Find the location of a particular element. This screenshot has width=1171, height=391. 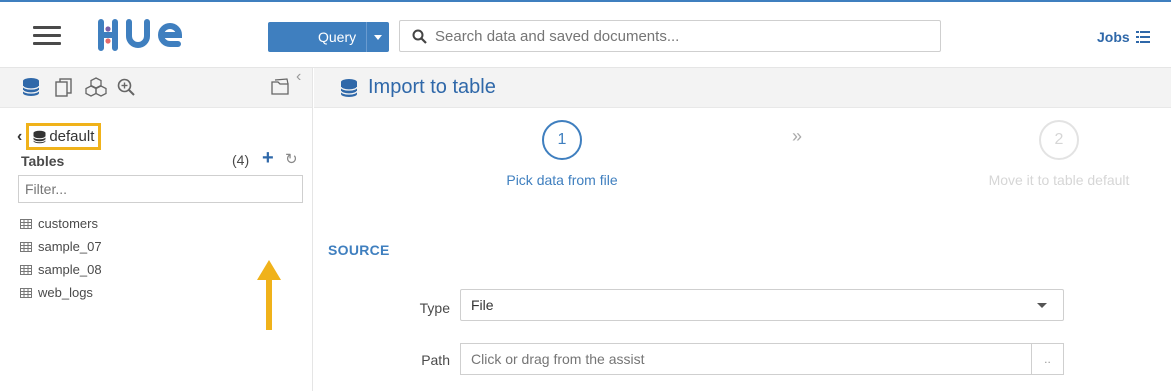

global-search is located at coordinates (670, 36).